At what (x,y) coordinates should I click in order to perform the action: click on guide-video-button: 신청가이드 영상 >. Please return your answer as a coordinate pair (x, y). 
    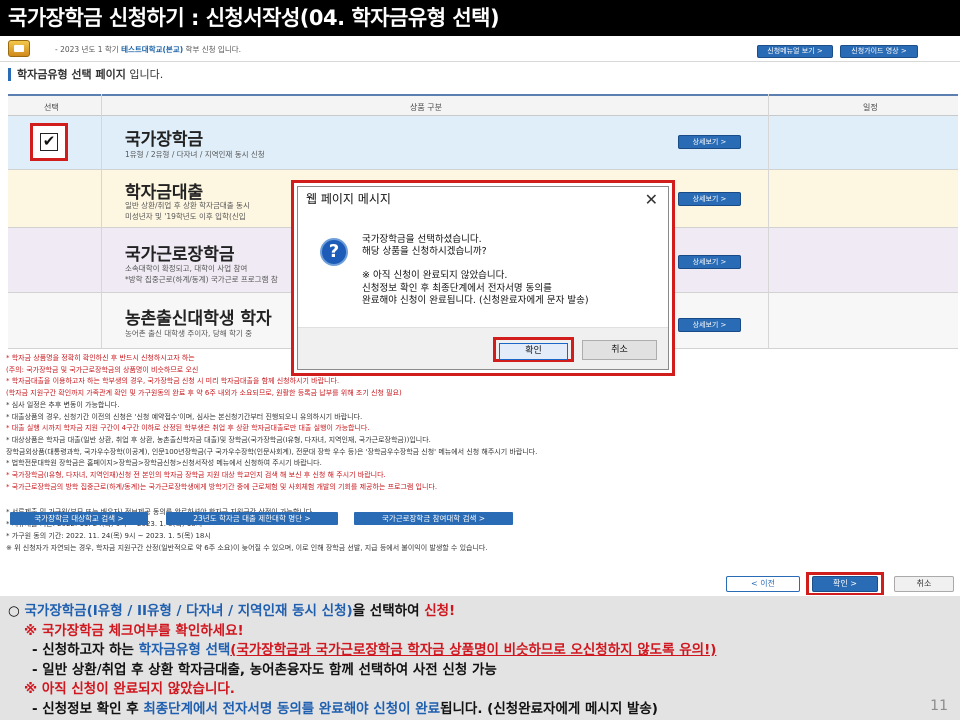
    Looking at the image, I should click on (879, 51).